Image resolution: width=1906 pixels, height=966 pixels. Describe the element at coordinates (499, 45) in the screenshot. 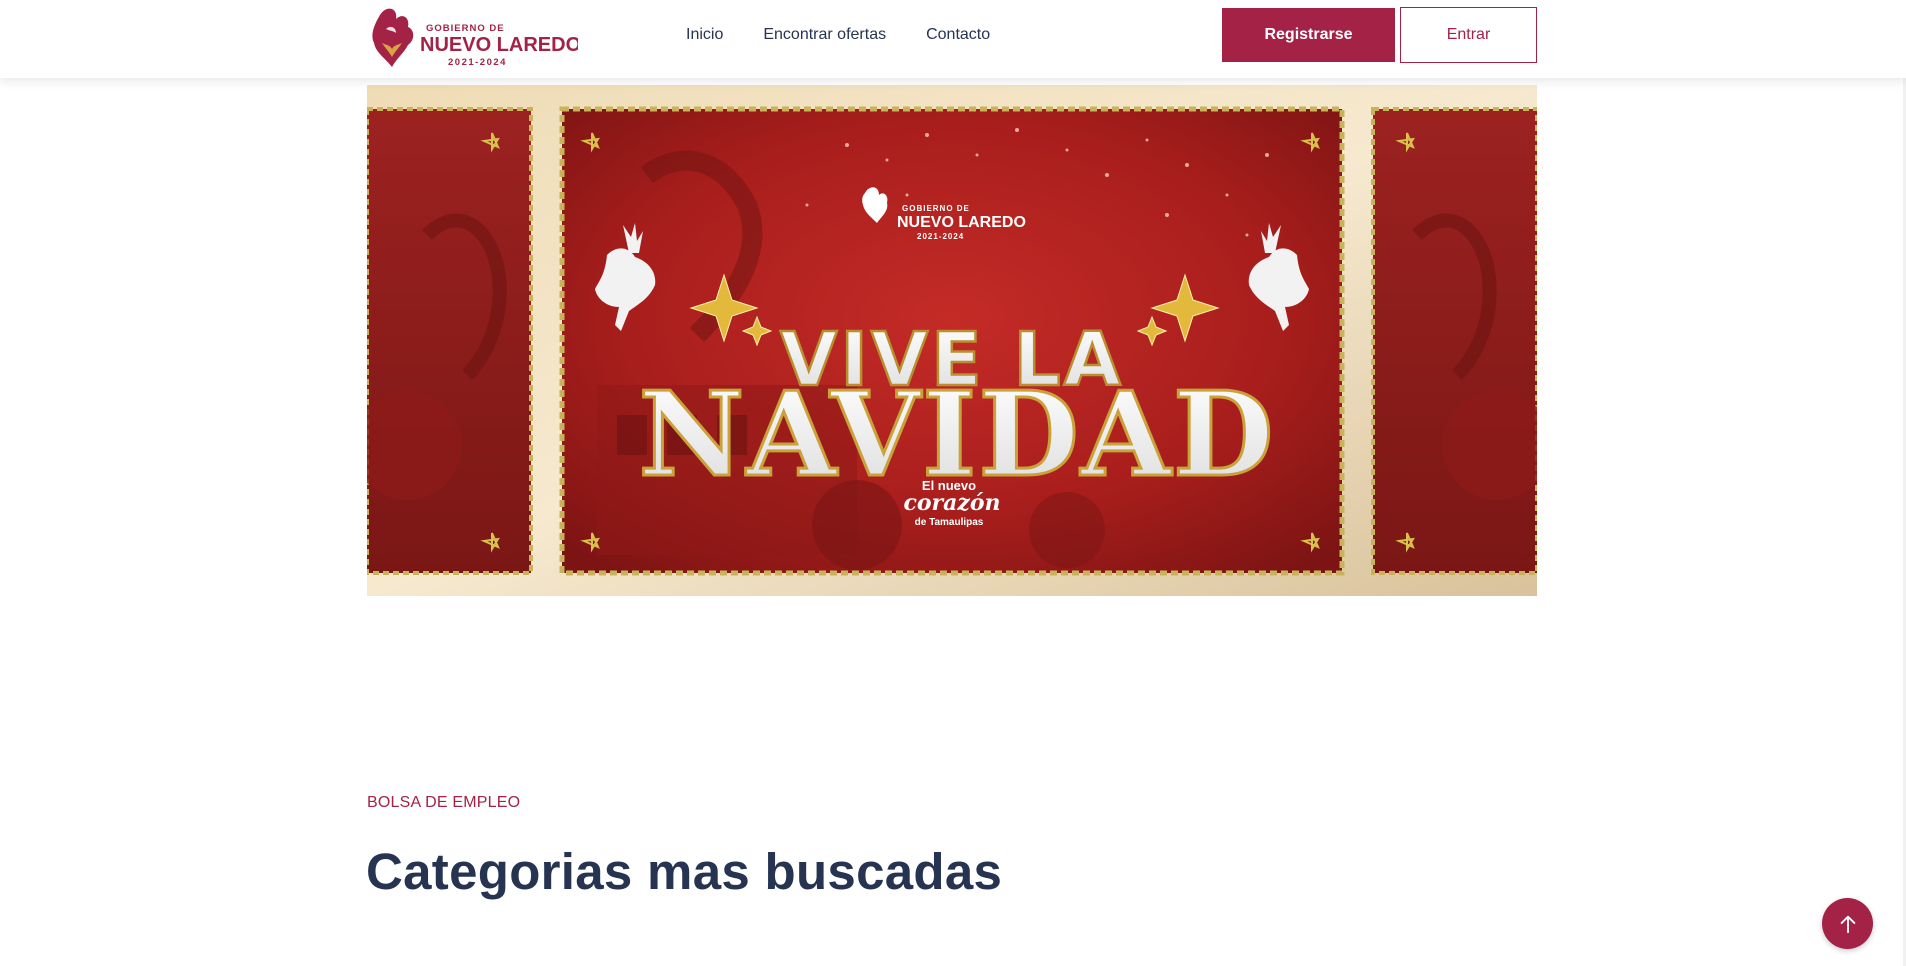

I see `logo-line2: NUEVO LAREDO` at that location.